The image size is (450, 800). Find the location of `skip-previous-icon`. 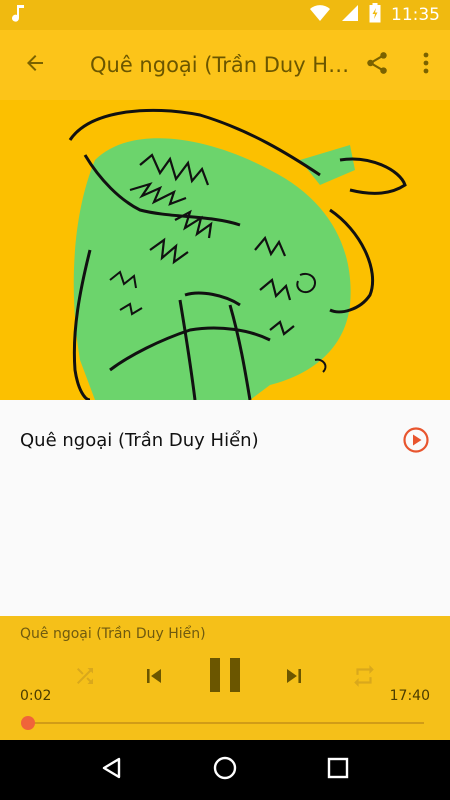

skip-previous-icon is located at coordinates (154, 678).